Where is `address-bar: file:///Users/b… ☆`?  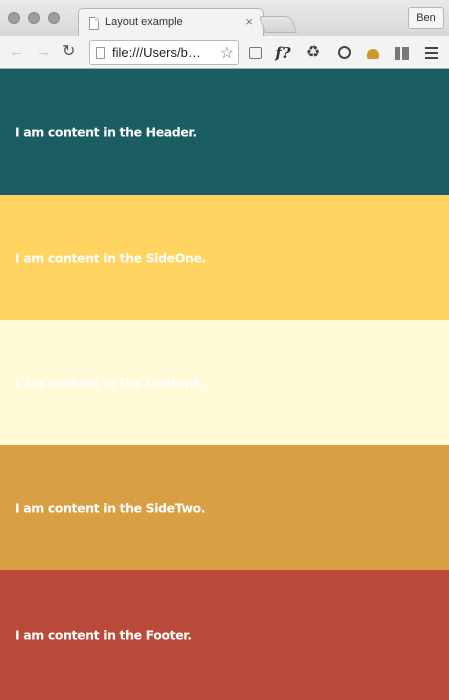 address-bar: file:///Users/b… ☆ is located at coordinates (164, 52).